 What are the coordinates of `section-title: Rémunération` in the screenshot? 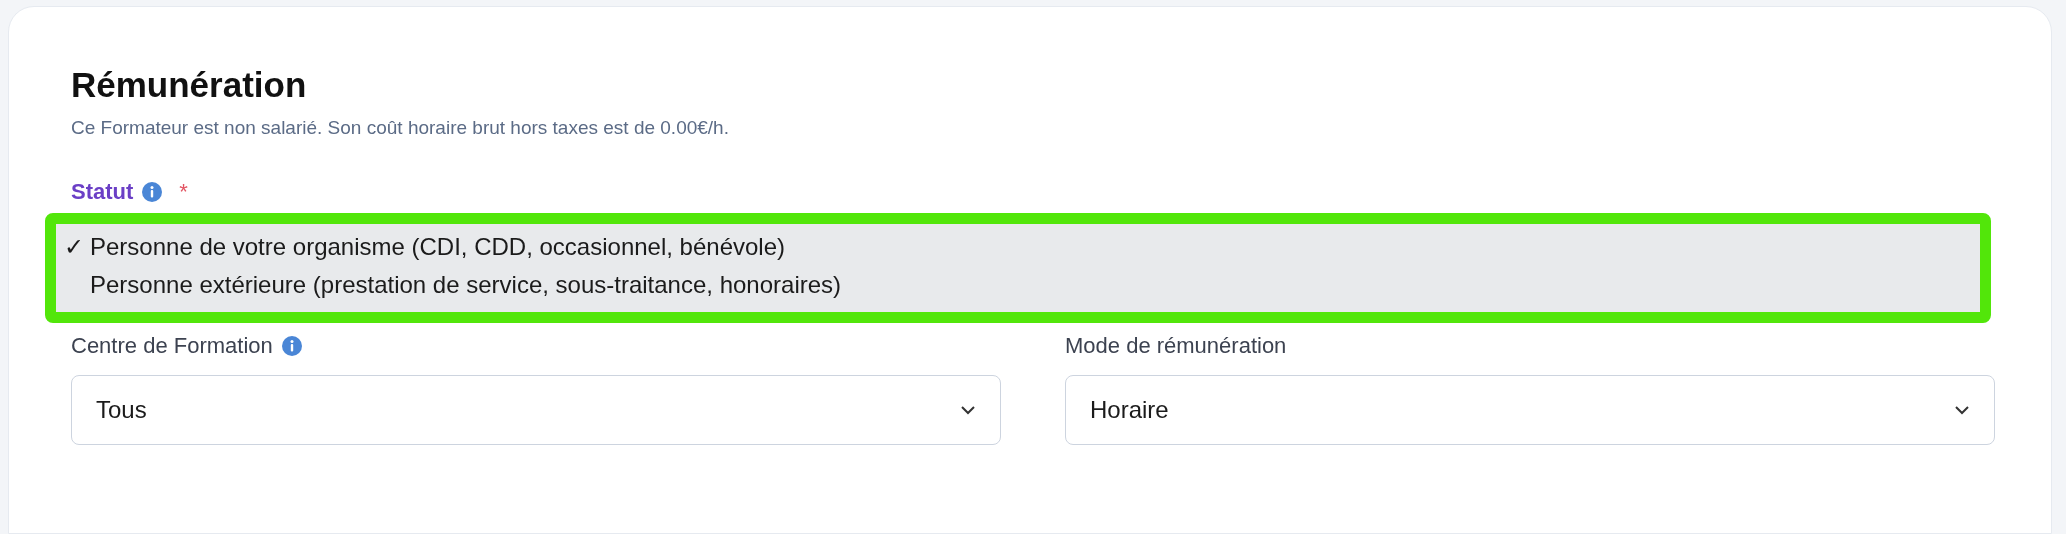 It's located at (189, 85).